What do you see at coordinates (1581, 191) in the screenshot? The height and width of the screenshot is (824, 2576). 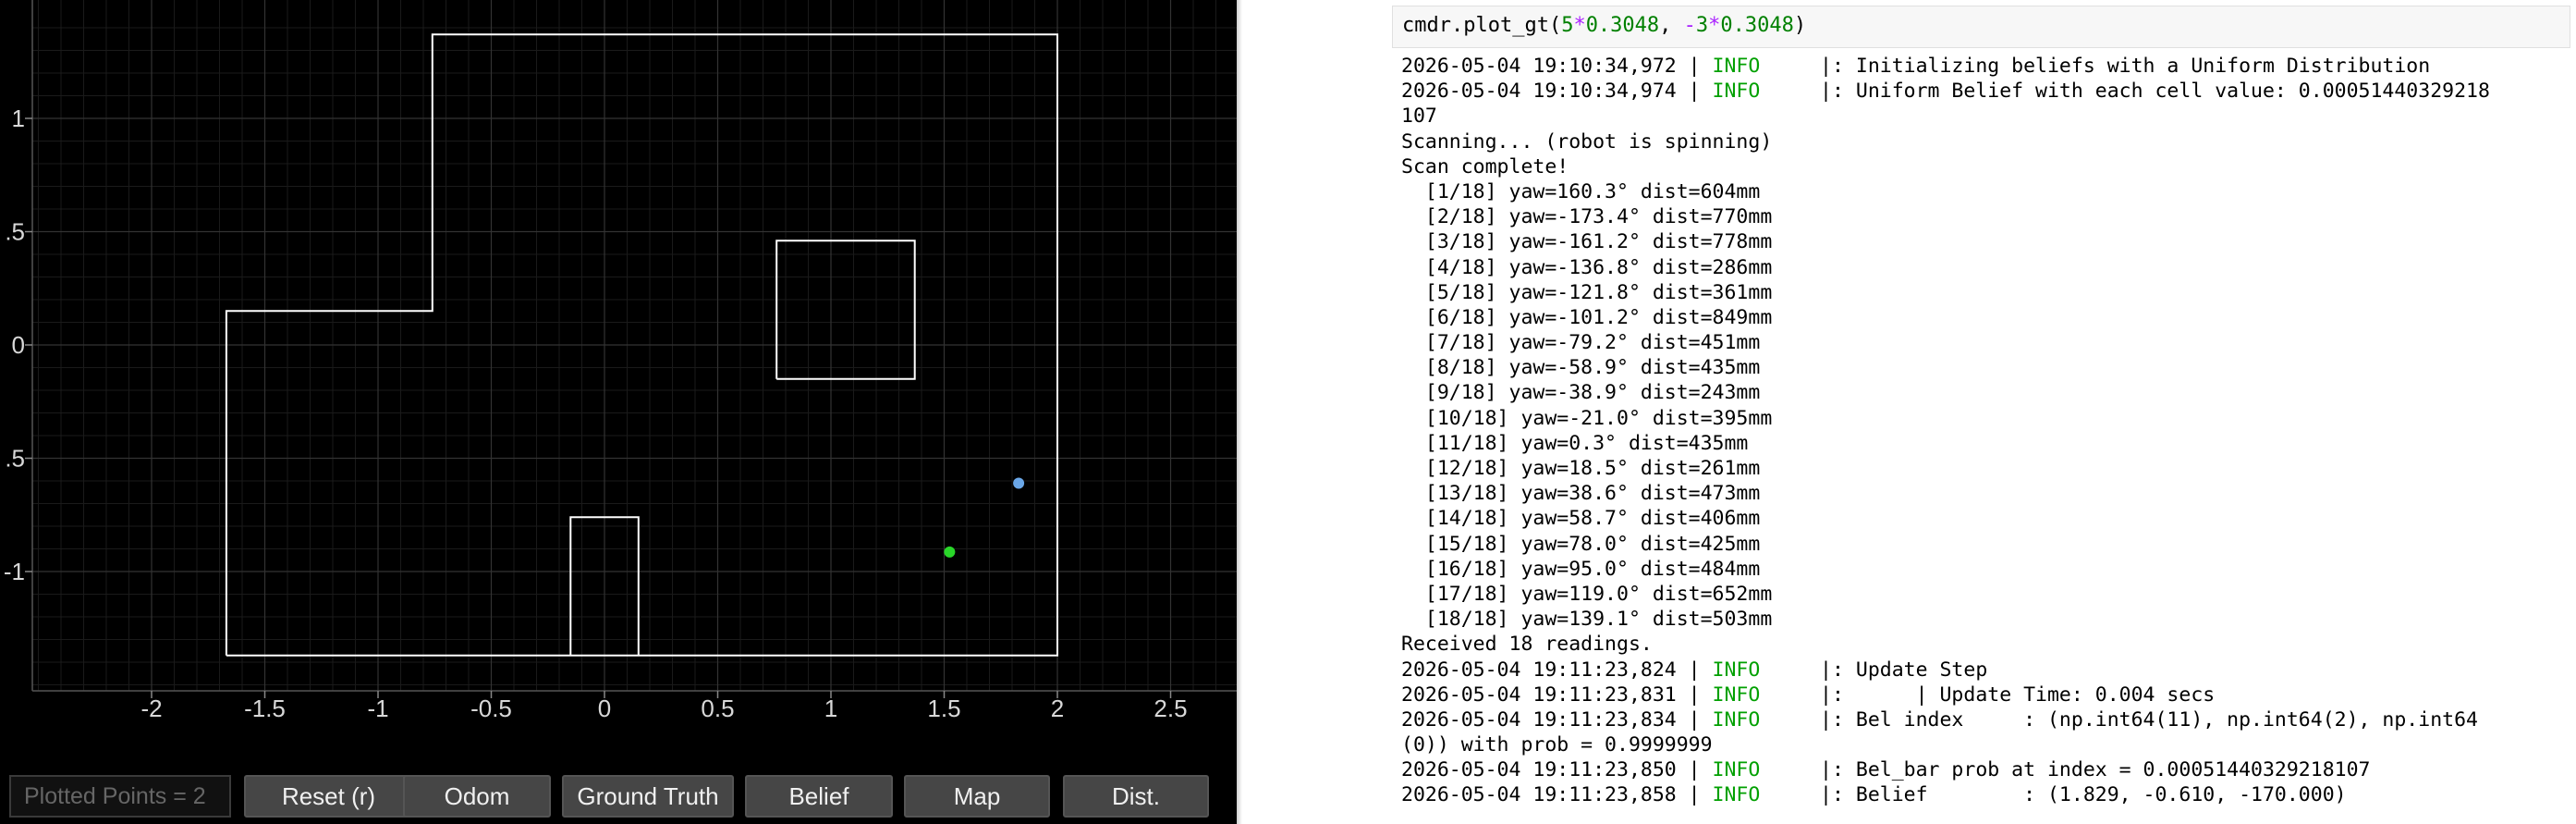 I see `output-line: [1/18] yaw=160.3° dist=604mm` at bounding box center [1581, 191].